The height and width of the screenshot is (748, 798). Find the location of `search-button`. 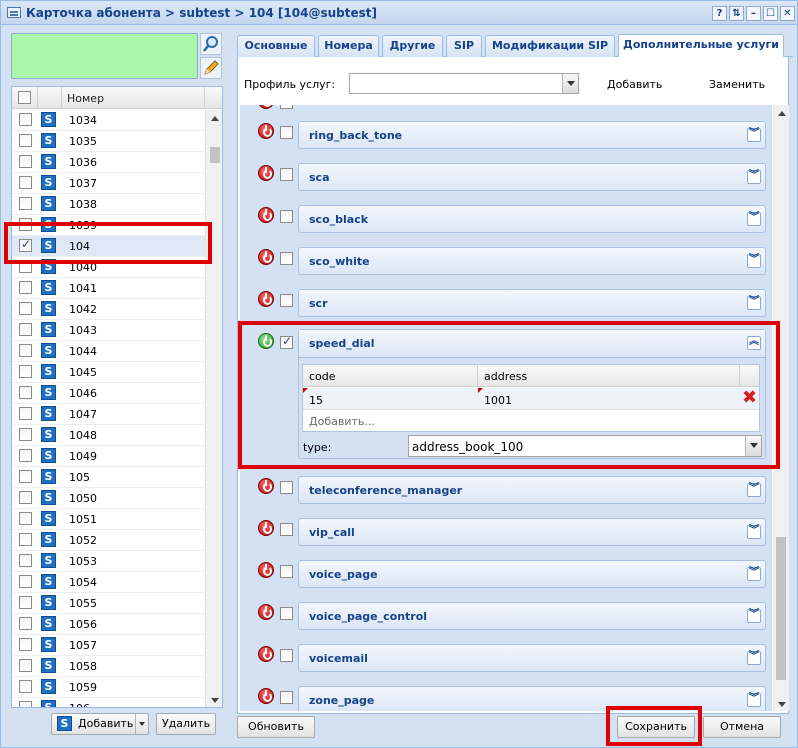

search-button is located at coordinates (211, 44).